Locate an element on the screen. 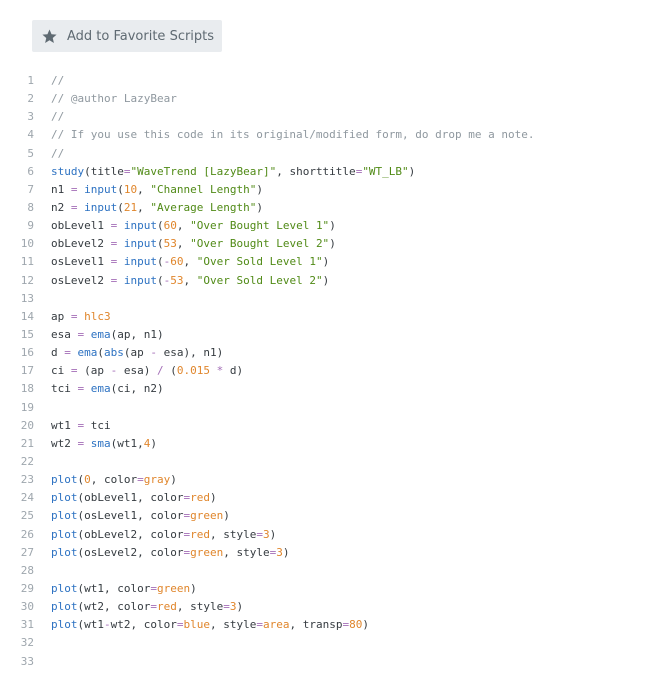 Image resolution: width=662 pixels, height=692 pixels. code-token: "WT_LB" is located at coordinates (385, 171).